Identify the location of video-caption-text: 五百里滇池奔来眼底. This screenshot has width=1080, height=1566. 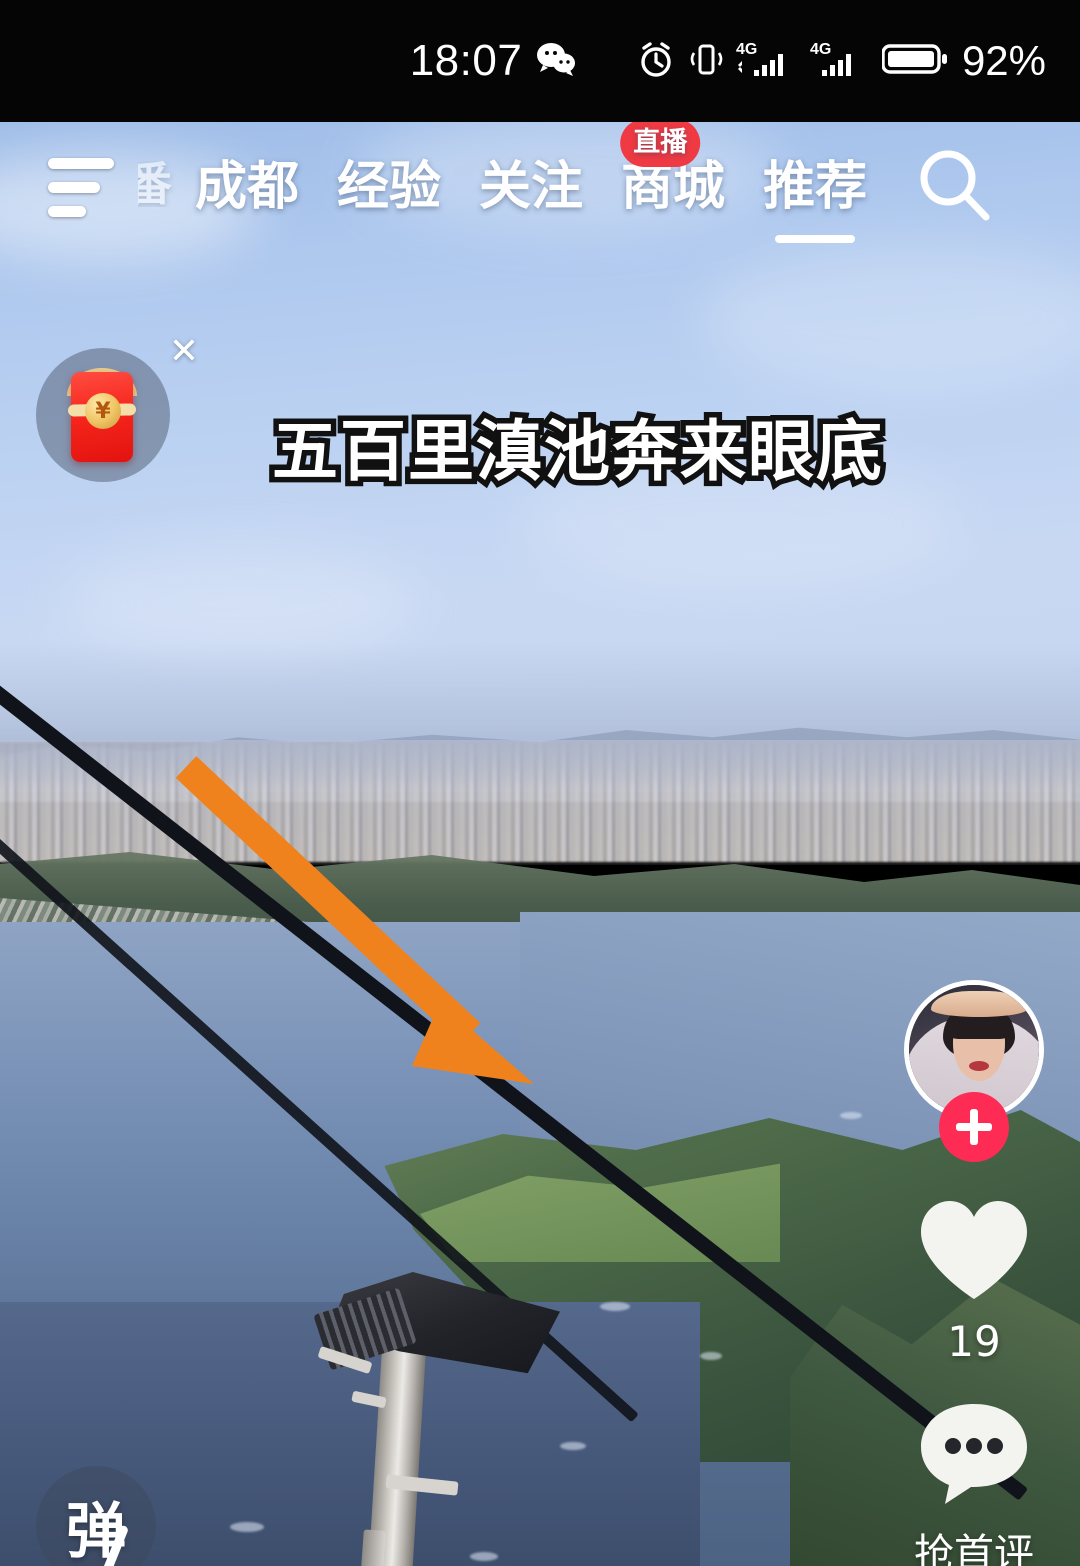
(577, 452).